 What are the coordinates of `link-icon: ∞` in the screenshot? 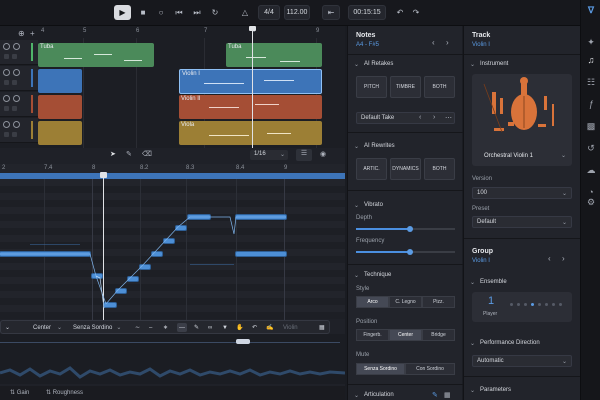 It's located at (210, 327).